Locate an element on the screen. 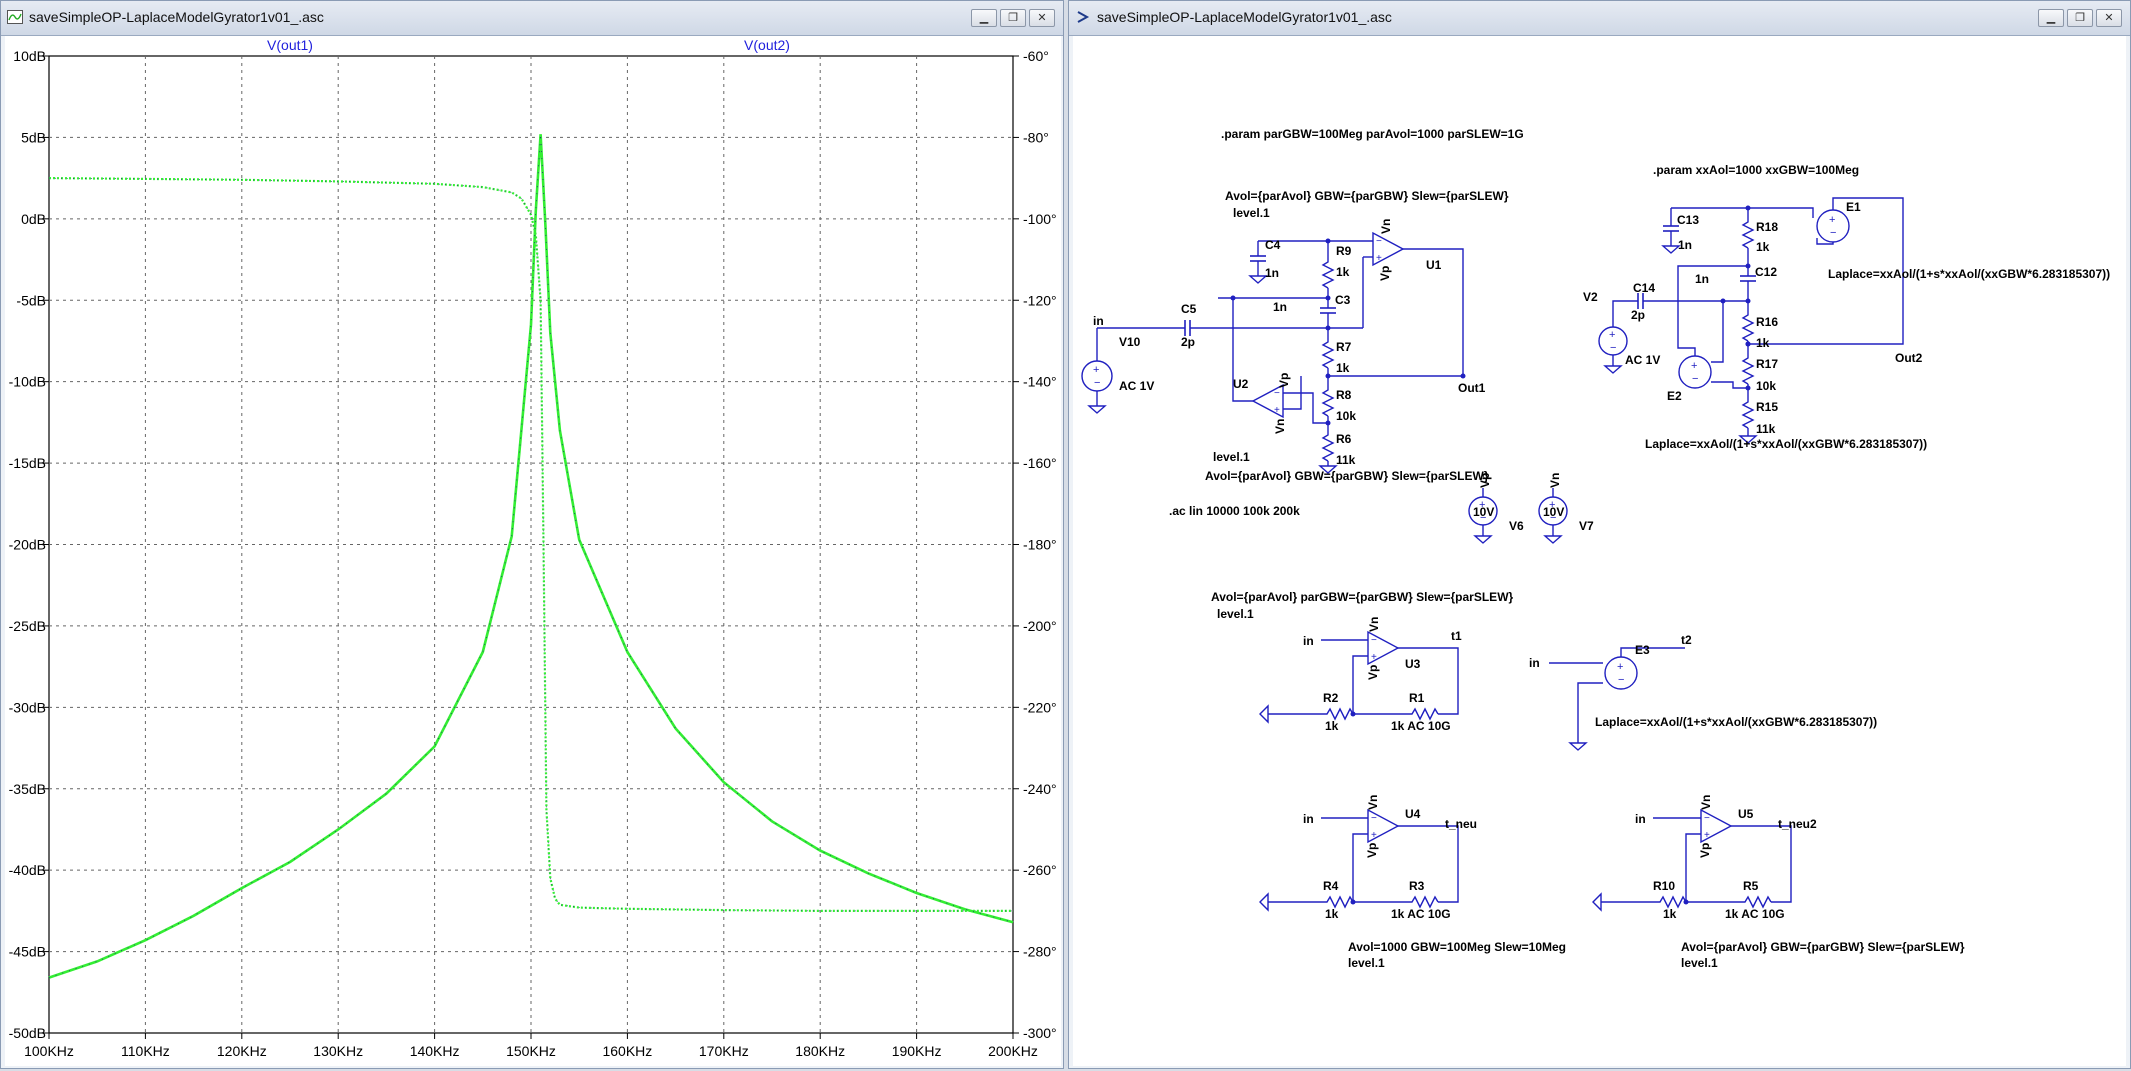 The height and width of the screenshot is (1071, 2131). net-label-in: in is located at coordinates (1098, 321).